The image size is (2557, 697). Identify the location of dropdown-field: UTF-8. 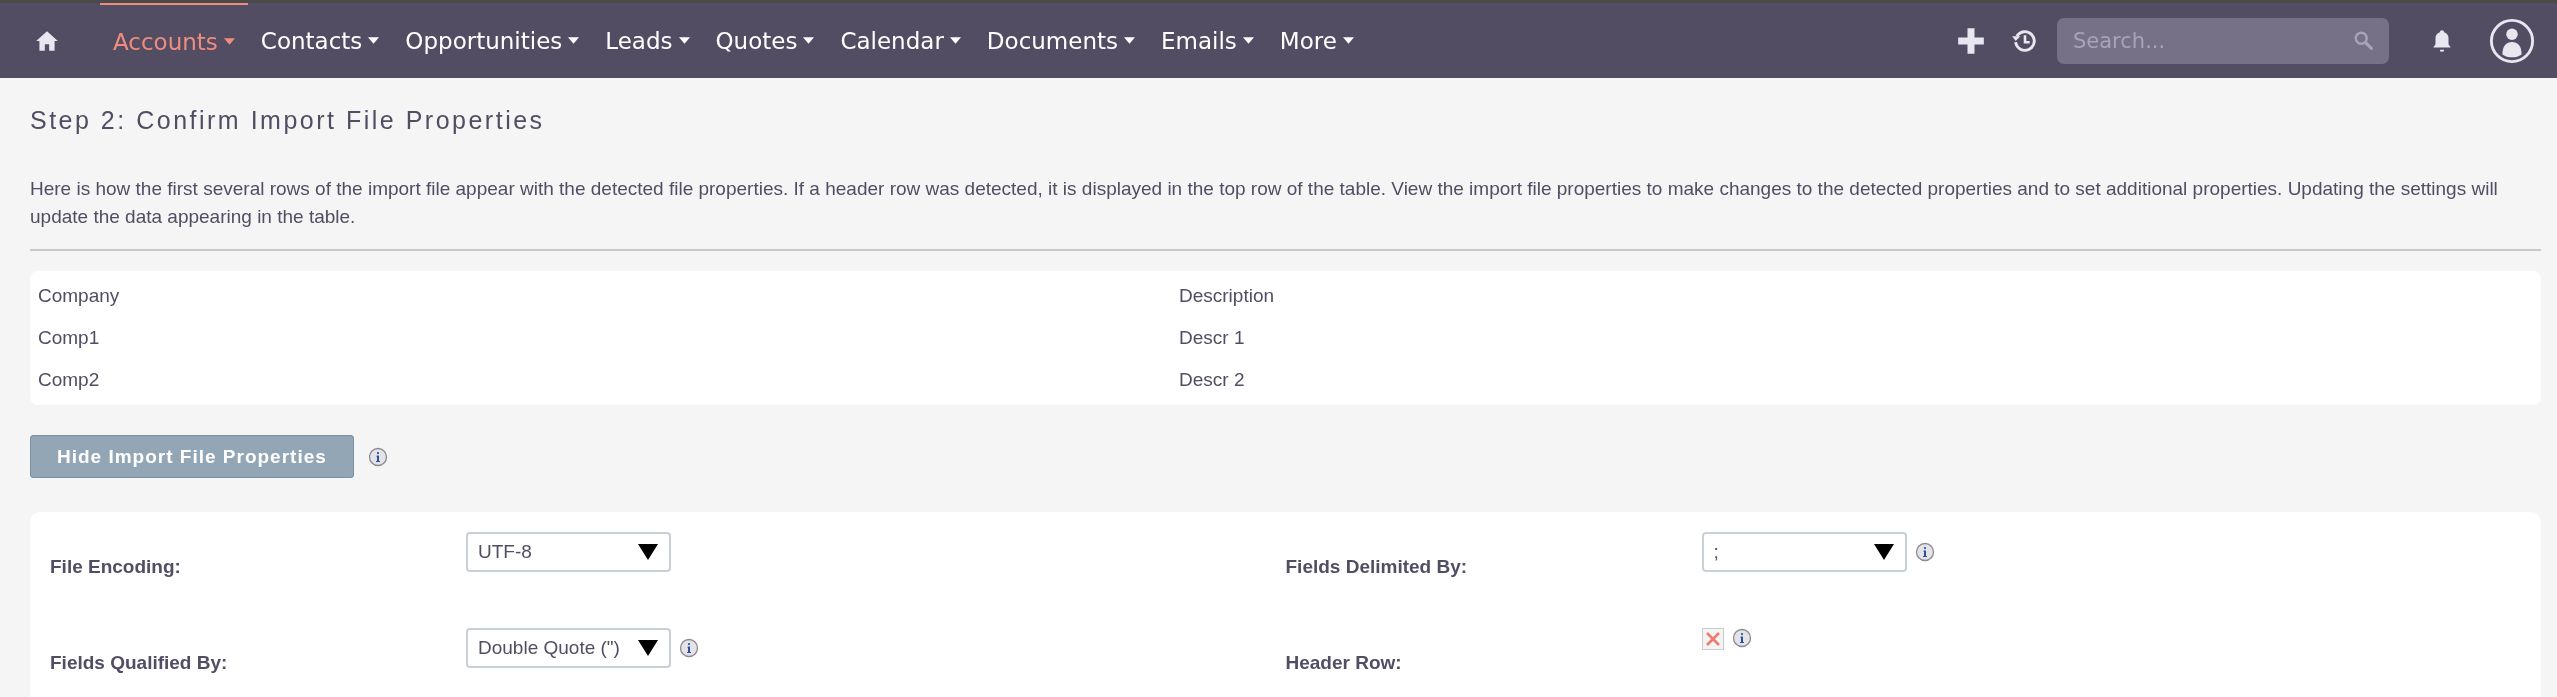
(568, 552).